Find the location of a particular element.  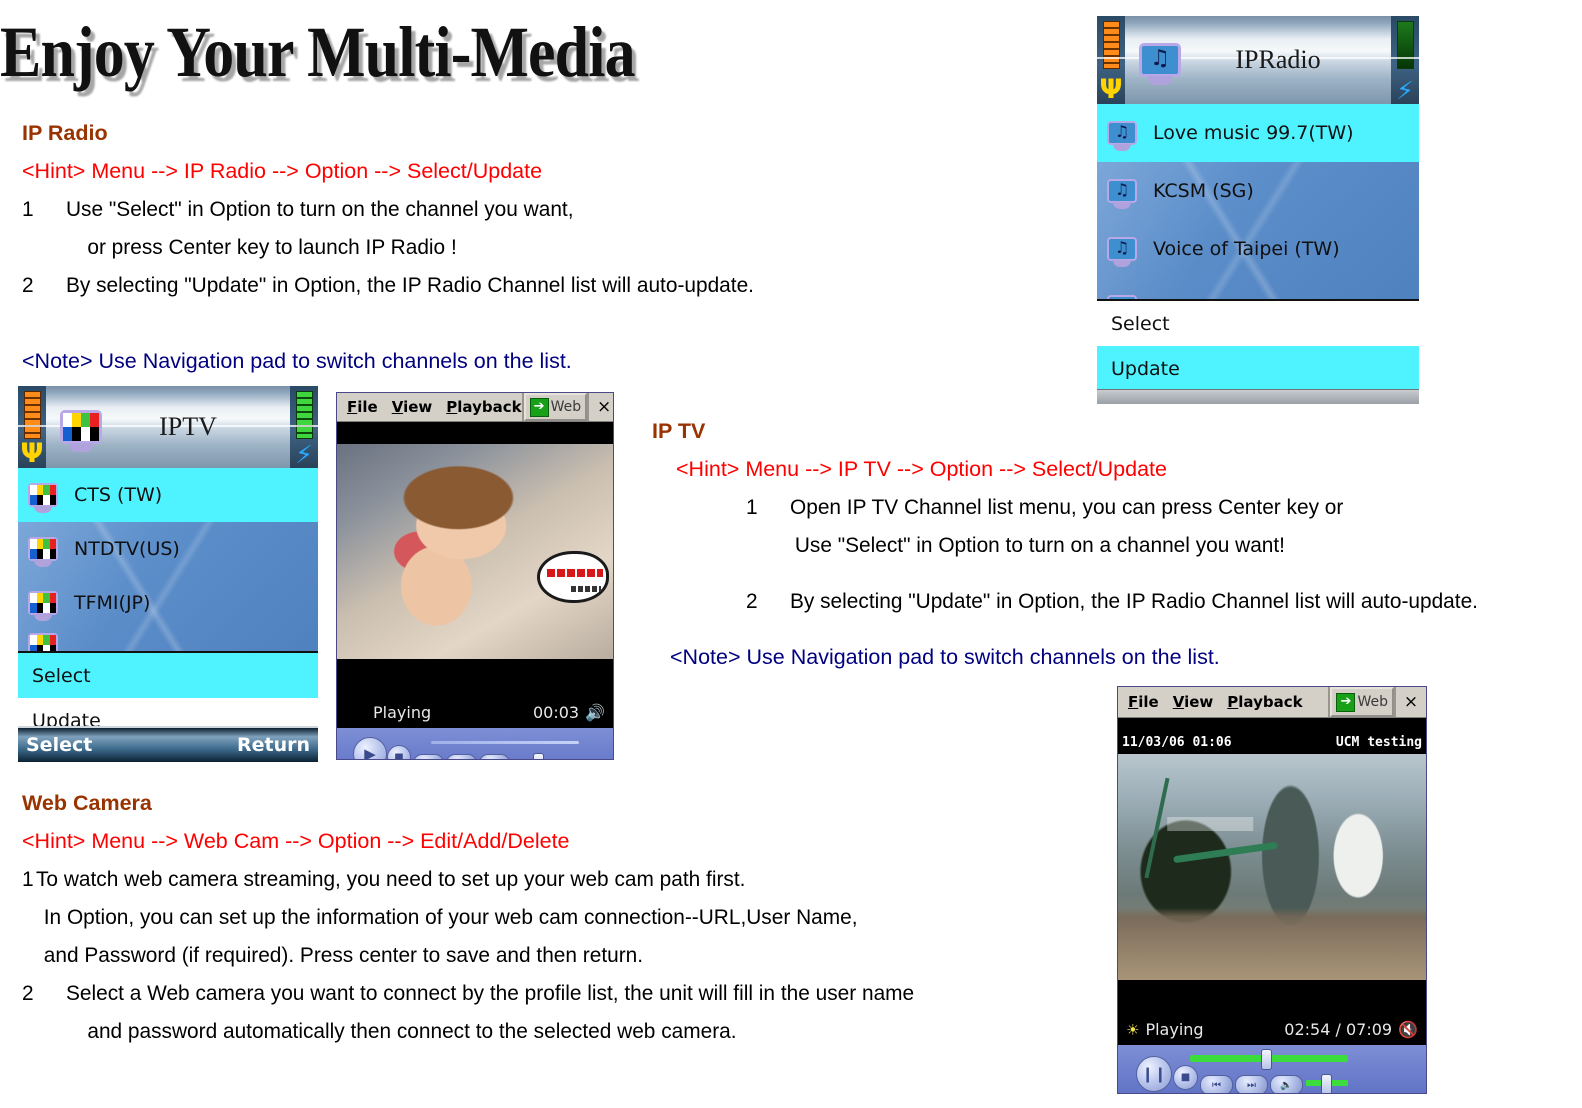

speech-bubble-text is located at coordinates (575, 573).